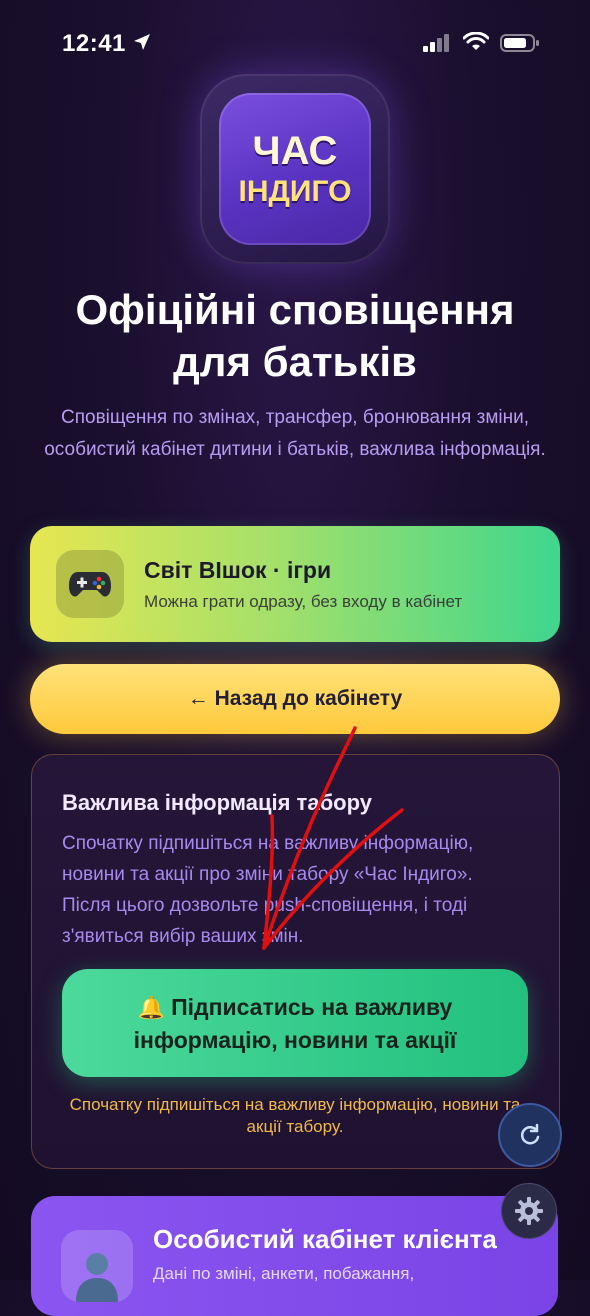 The width and height of the screenshot is (590, 1316). What do you see at coordinates (303, 601) in the screenshot?
I see `games-card-subtitle: Можна грати одразу, без входу в кабінет` at bounding box center [303, 601].